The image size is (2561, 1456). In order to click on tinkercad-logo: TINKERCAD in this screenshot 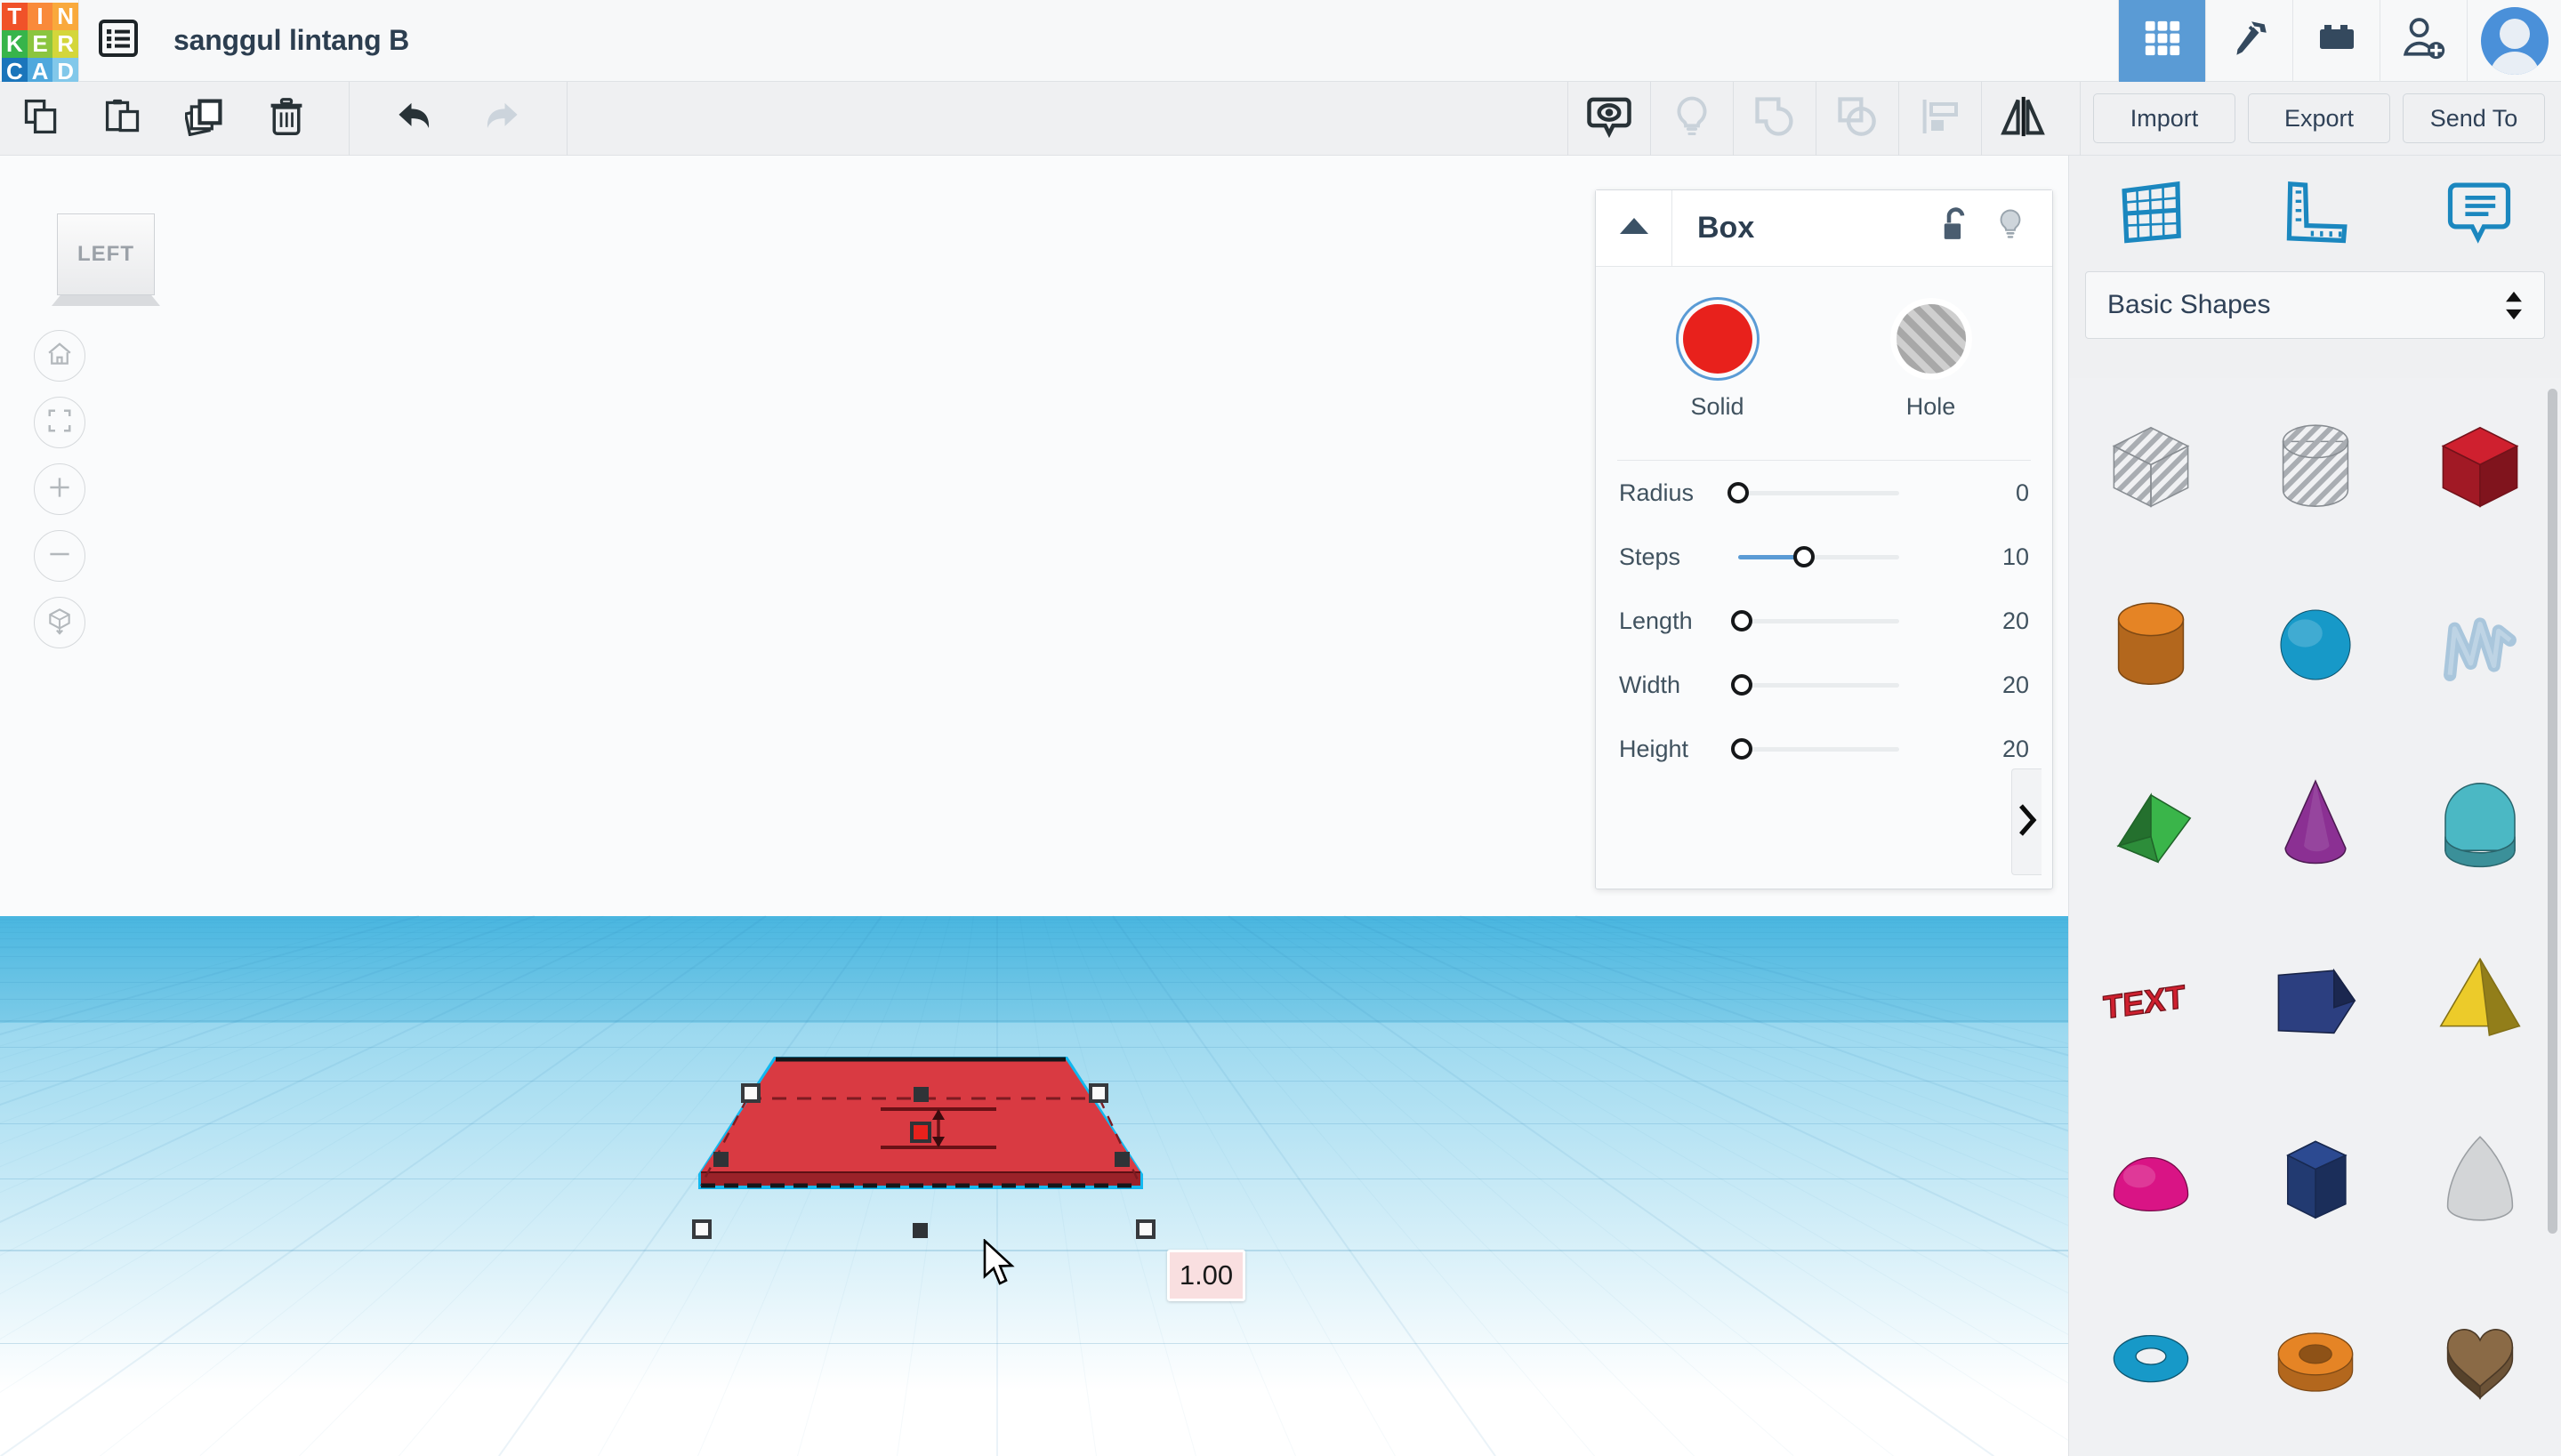, I will do `click(40, 43)`.